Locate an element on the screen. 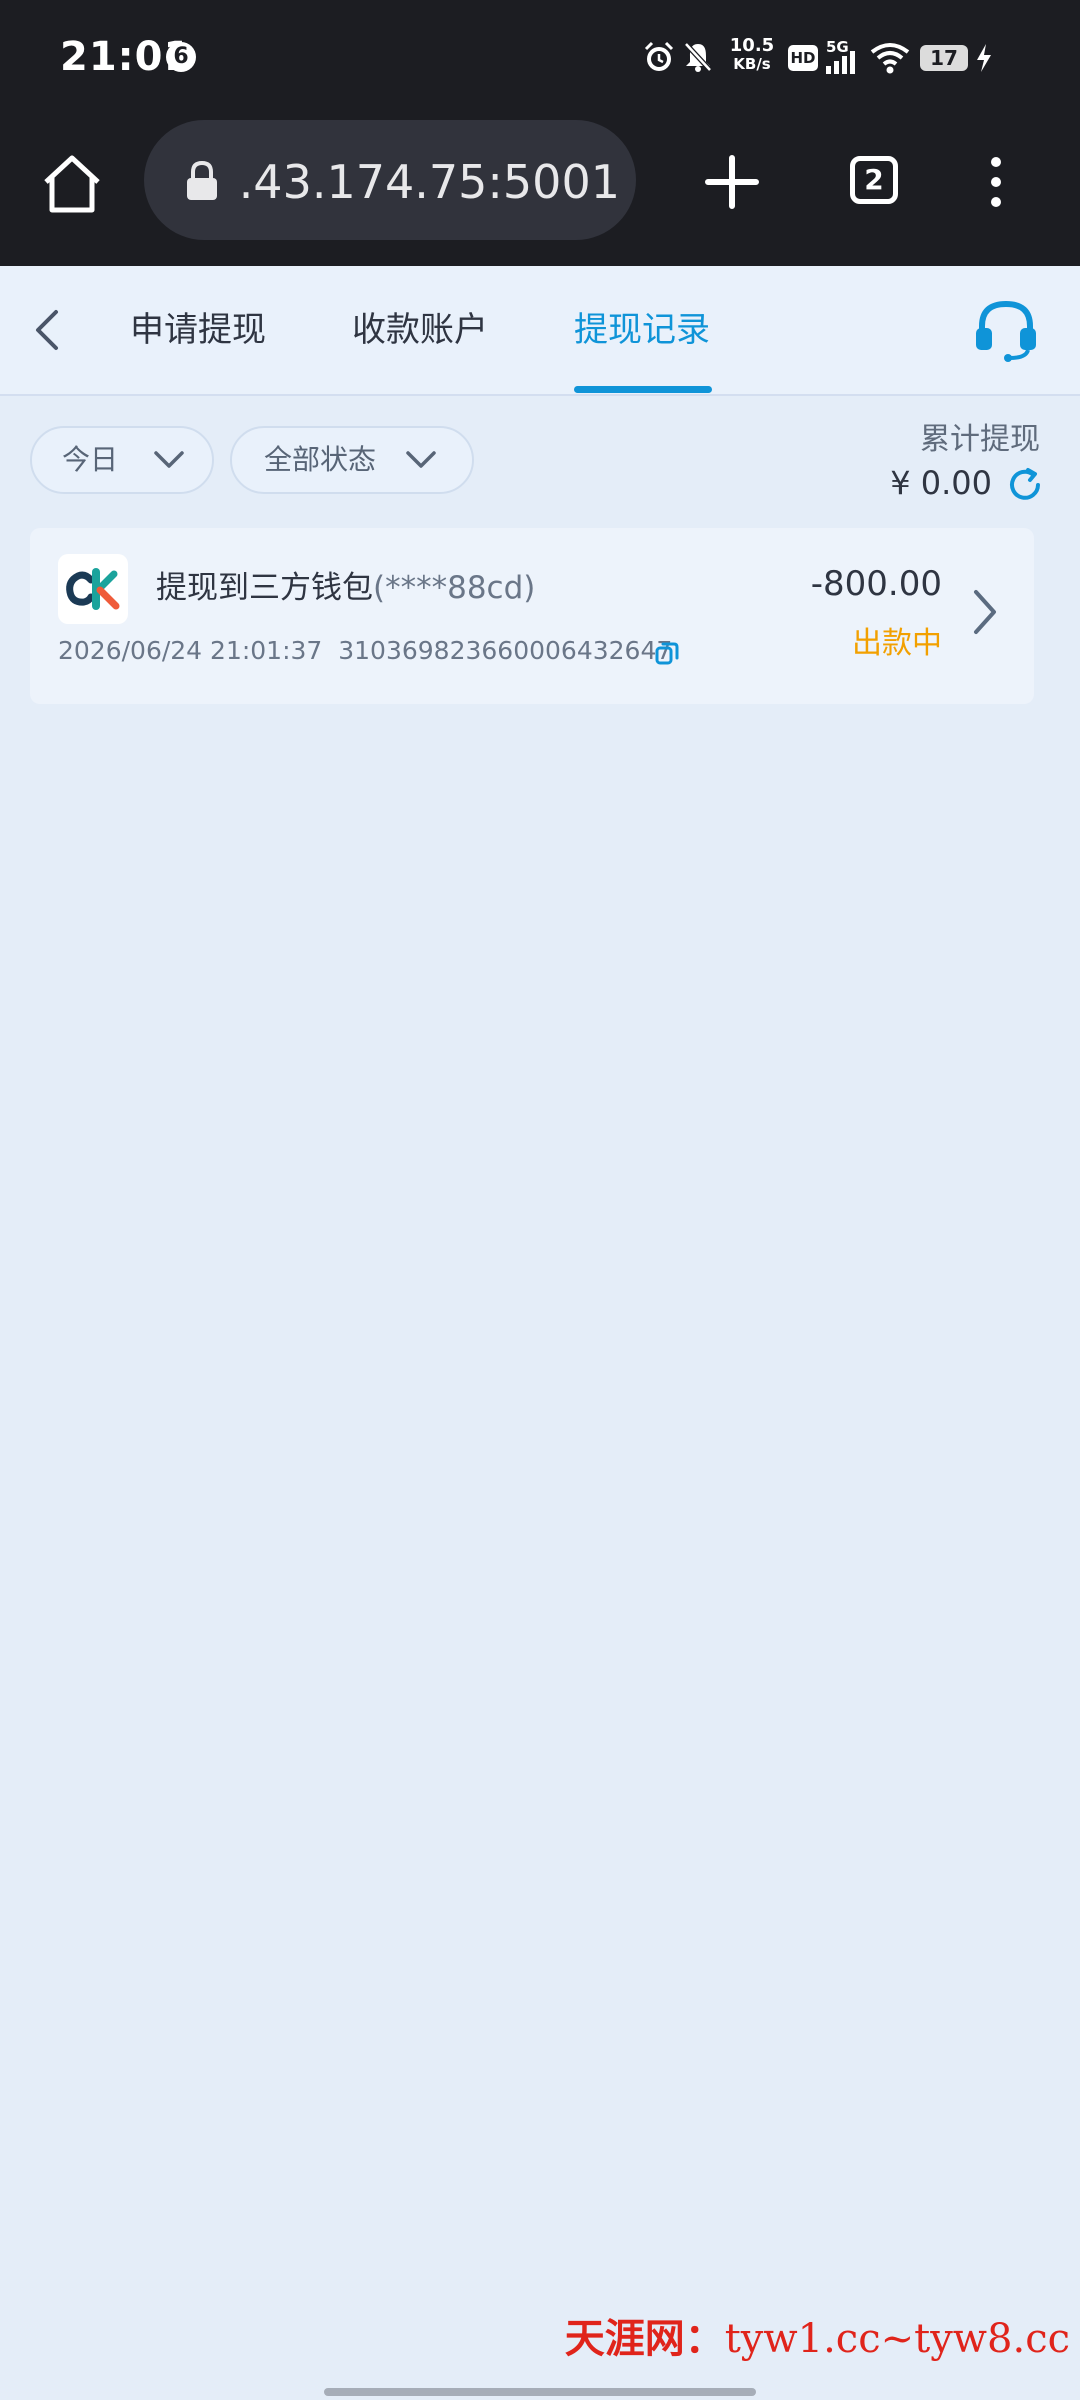  record-type: 提现到三方钱包 is located at coordinates (264, 588).